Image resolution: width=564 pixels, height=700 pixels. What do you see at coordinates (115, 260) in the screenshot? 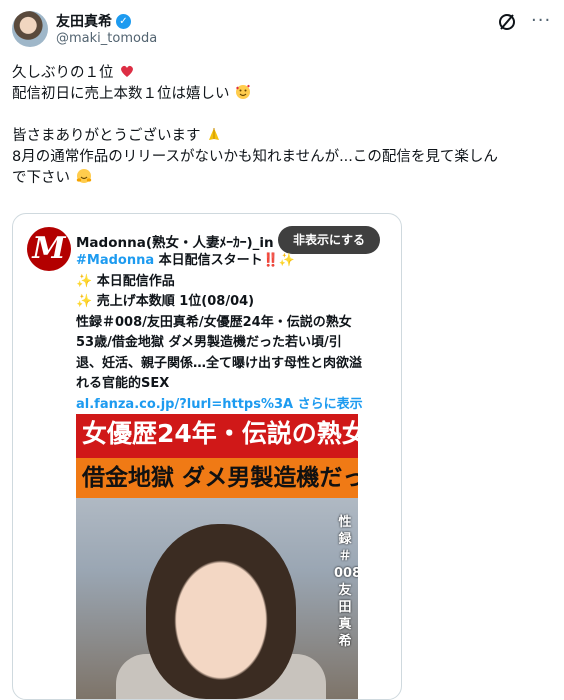
I see `hashtag-link: #Madonna` at bounding box center [115, 260].